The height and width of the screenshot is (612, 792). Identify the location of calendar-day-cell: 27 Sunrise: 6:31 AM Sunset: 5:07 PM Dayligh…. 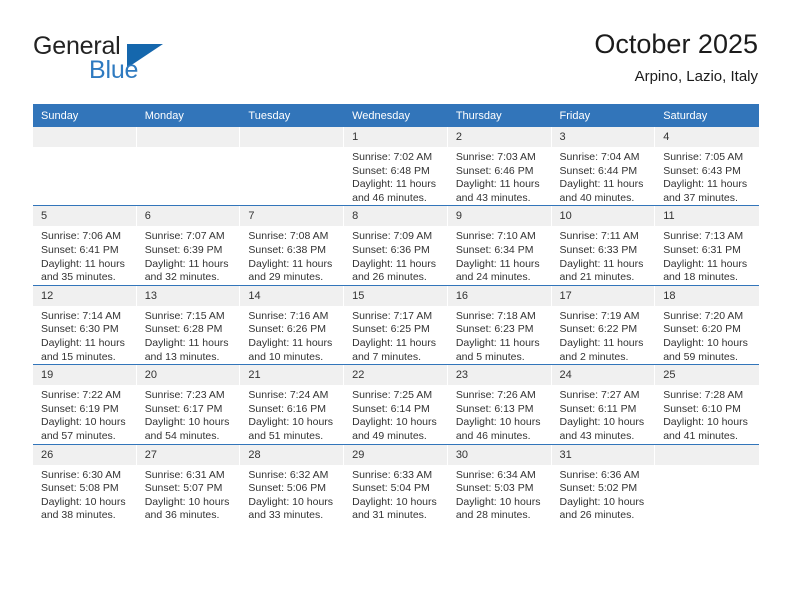
(188, 483).